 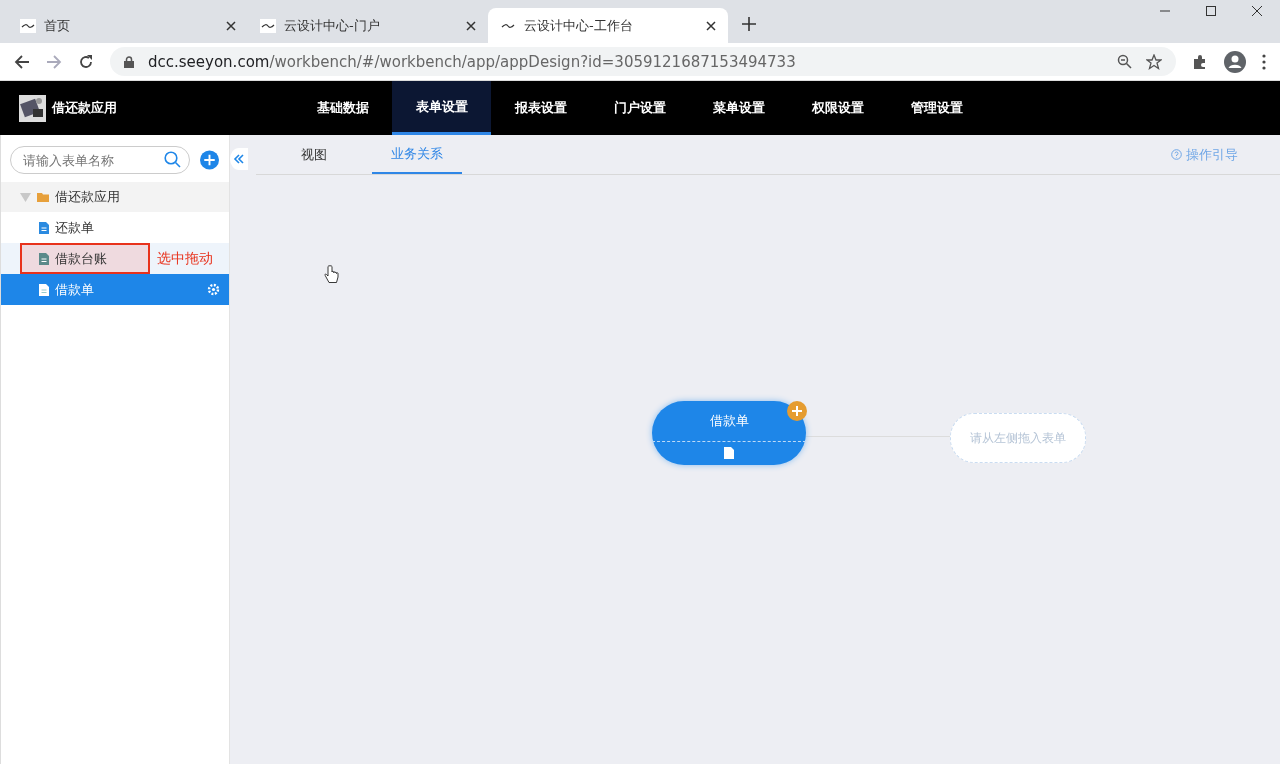 I want to click on tab-title: 云设计中心-工作台, so click(x=579, y=25).